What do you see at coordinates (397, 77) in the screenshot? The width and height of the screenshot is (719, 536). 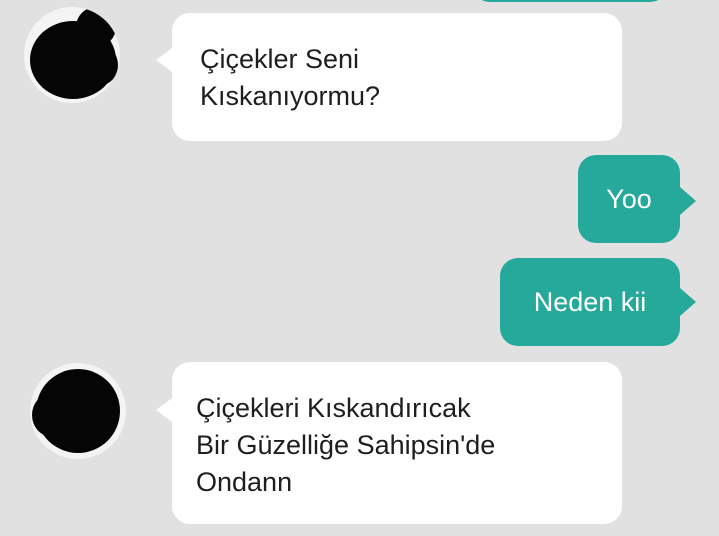 I see `incoming-message-bubble: Çiçekler Seni Kıskanıyormu?` at bounding box center [397, 77].